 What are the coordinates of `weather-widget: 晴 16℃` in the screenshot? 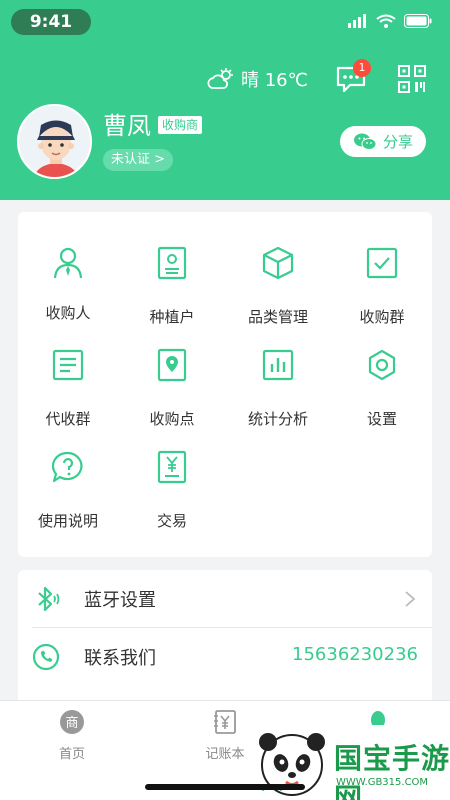 It's located at (257, 79).